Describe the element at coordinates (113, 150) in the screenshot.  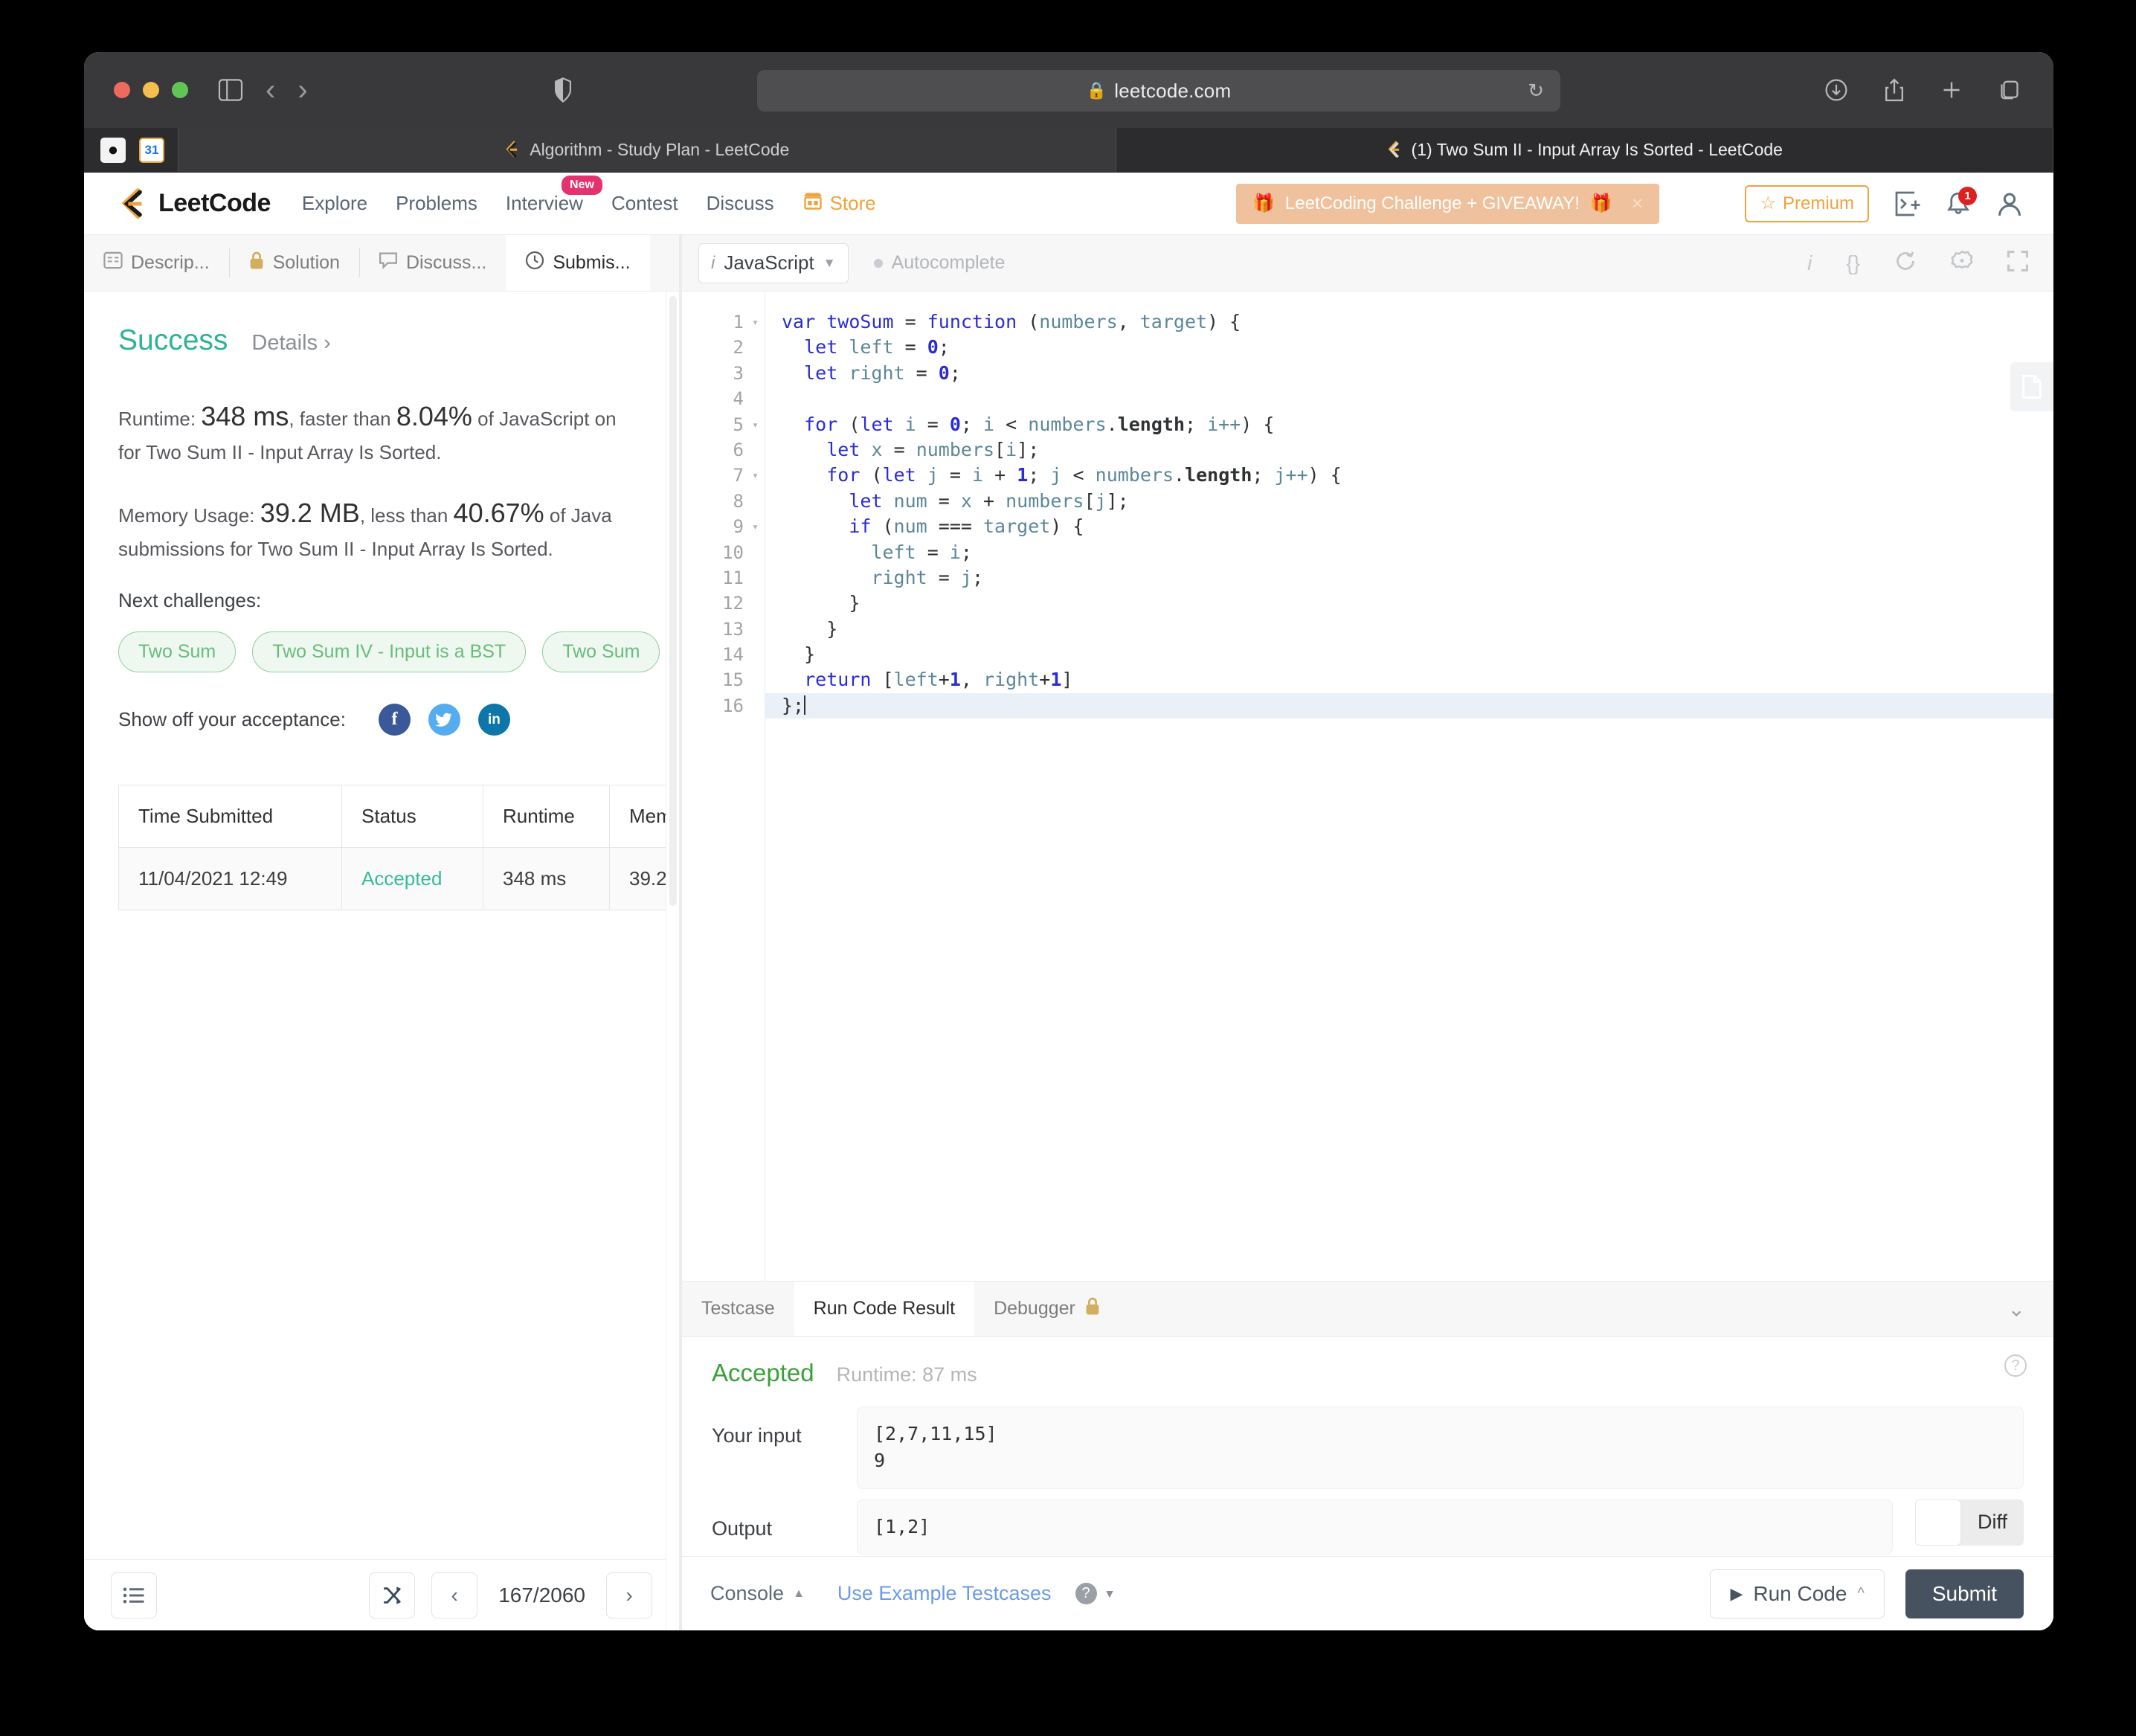
I see `github-favicon: ●` at that location.